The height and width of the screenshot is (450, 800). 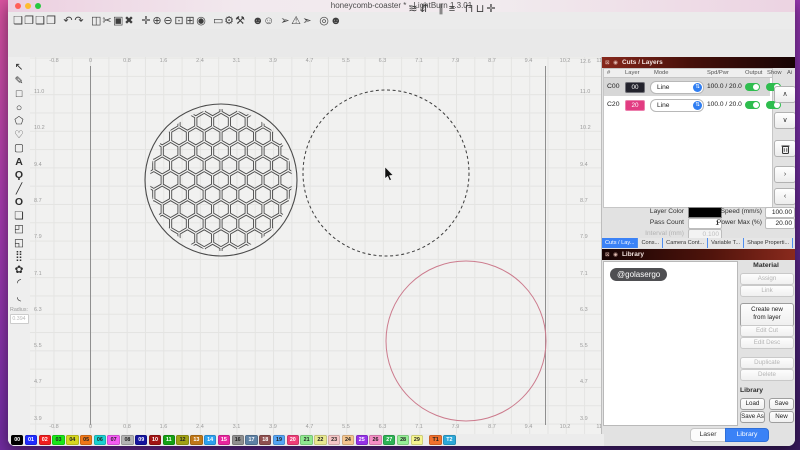 What do you see at coordinates (268, 21) in the screenshot?
I see `user-icon: ☺` at bounding box center [268, 21].